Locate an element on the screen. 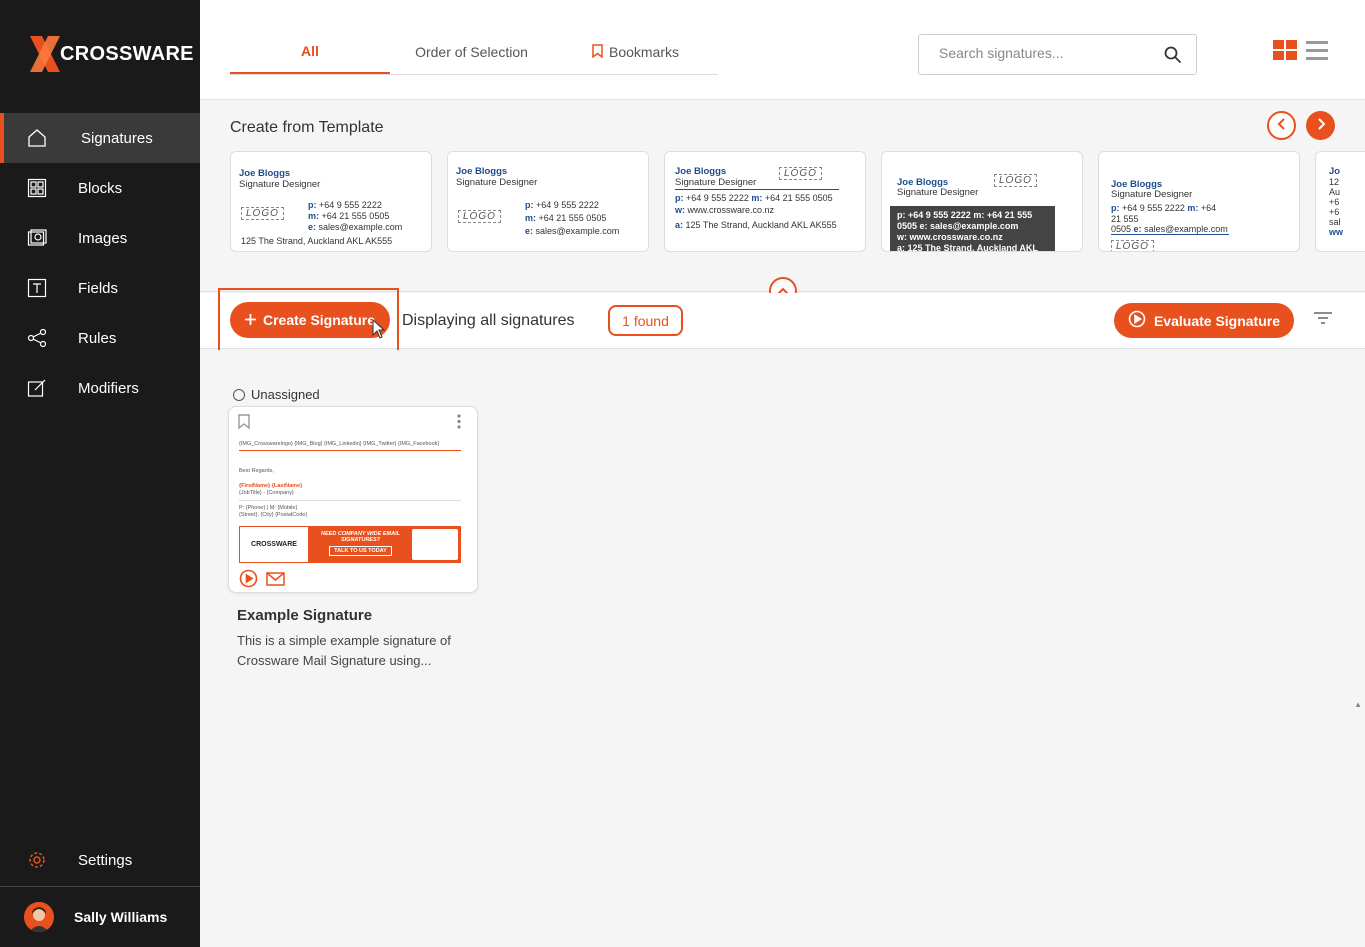 The image size is (1365, 947). search-input is located at coordinates (1049, 53).